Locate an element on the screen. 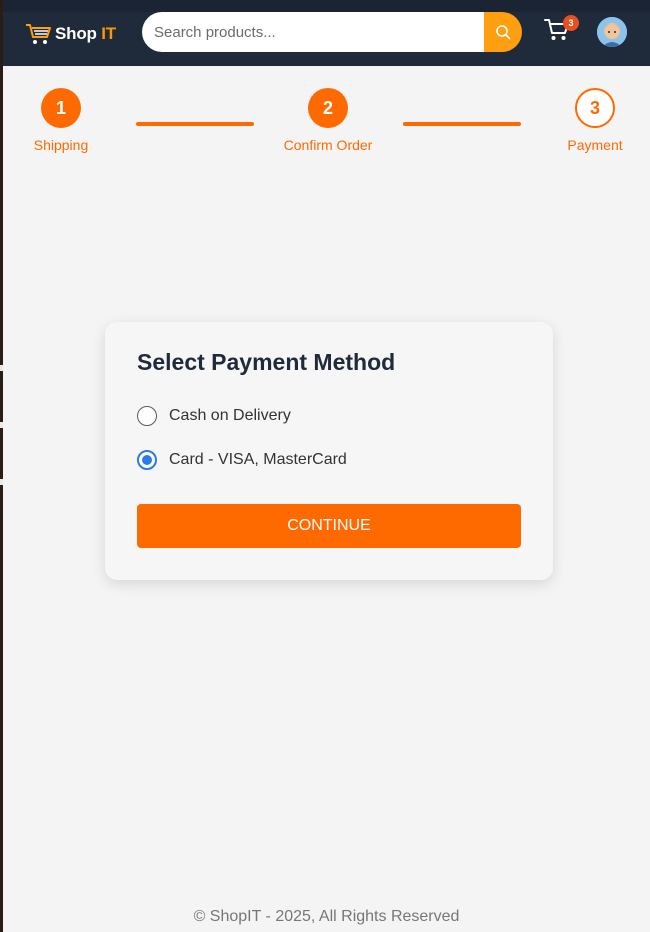 This screenshot has height=932, width=650. top-navbar: Shop IT 3 is located at coordinates (326, 33).